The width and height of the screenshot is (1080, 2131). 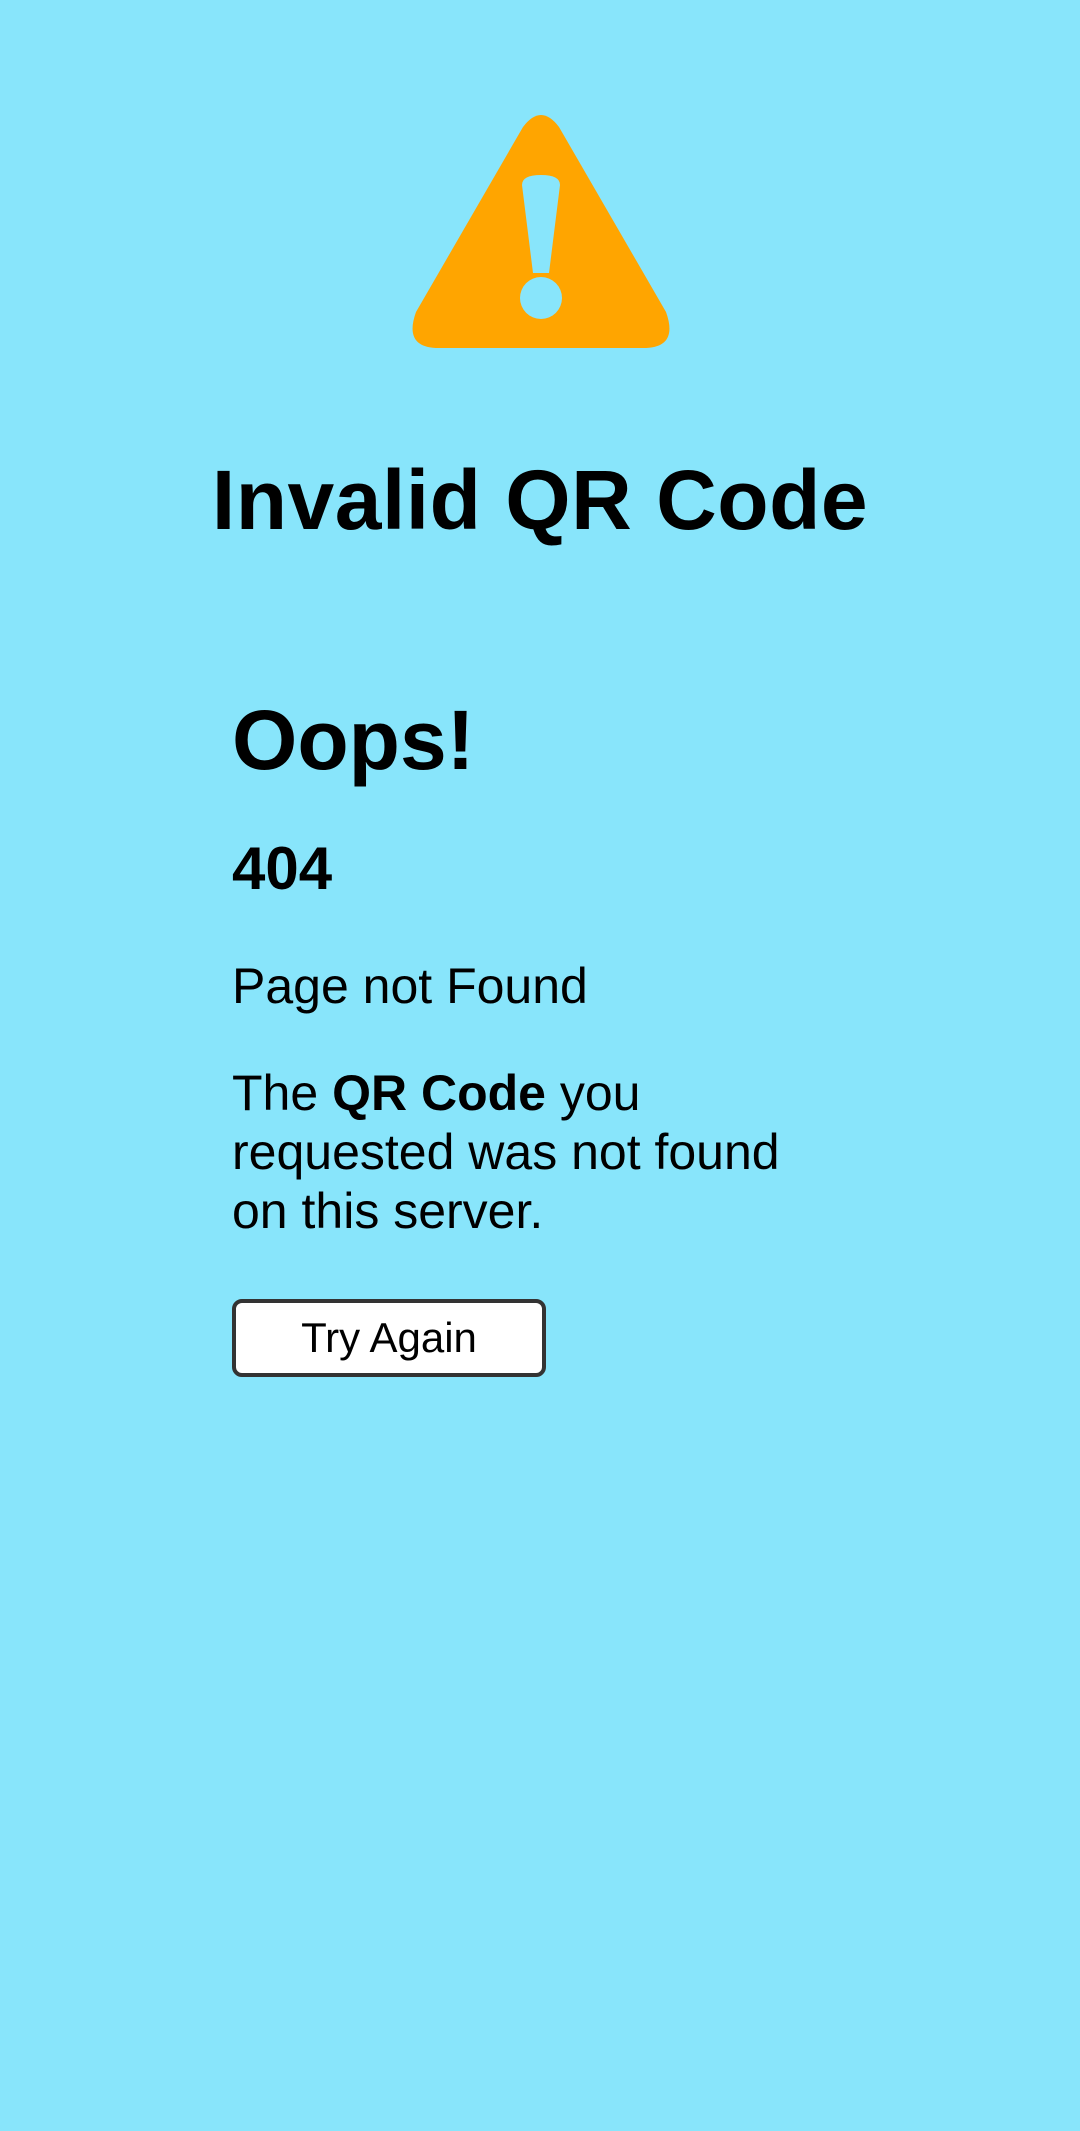 What do you see at coordinates (282, 868) in the screenshot?
I see `error-code: 404` at bounding box center [282, 868].